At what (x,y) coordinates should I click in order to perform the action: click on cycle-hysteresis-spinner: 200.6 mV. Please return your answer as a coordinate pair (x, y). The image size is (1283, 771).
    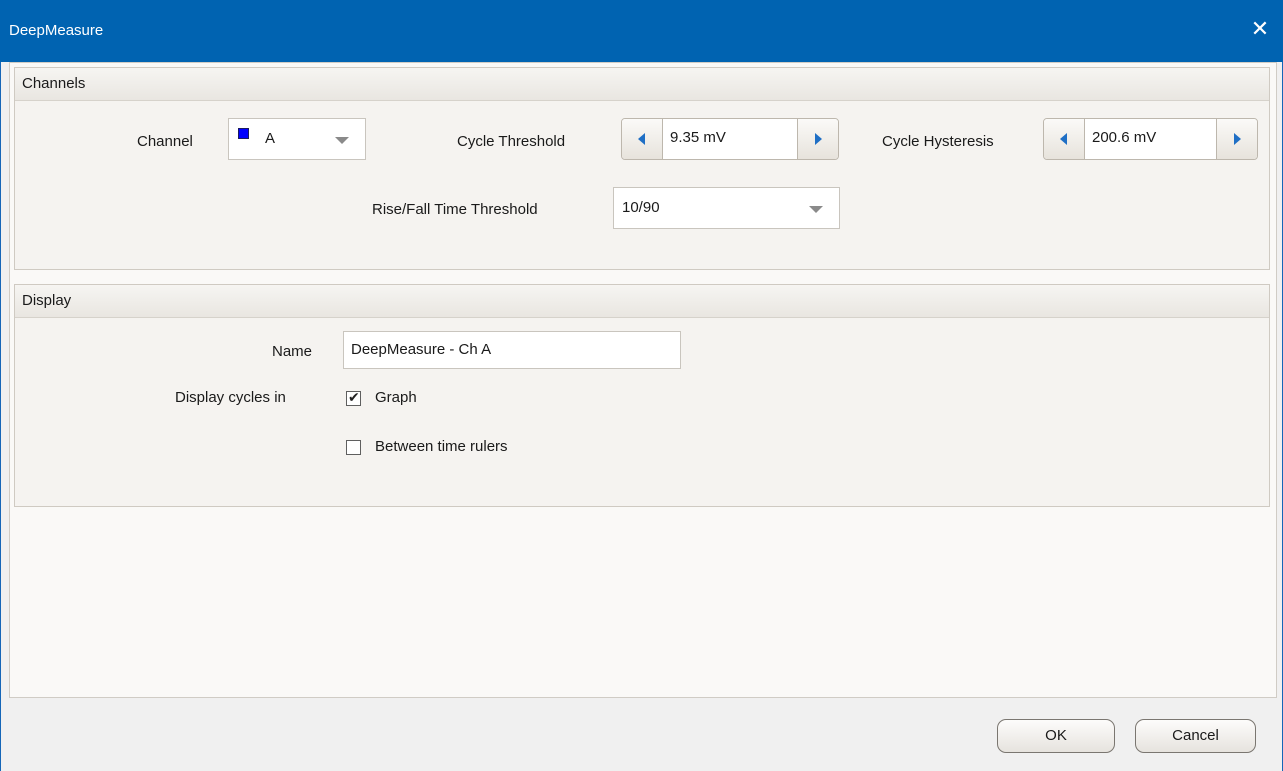
    Looking at the image, I should click on (1150, 139).